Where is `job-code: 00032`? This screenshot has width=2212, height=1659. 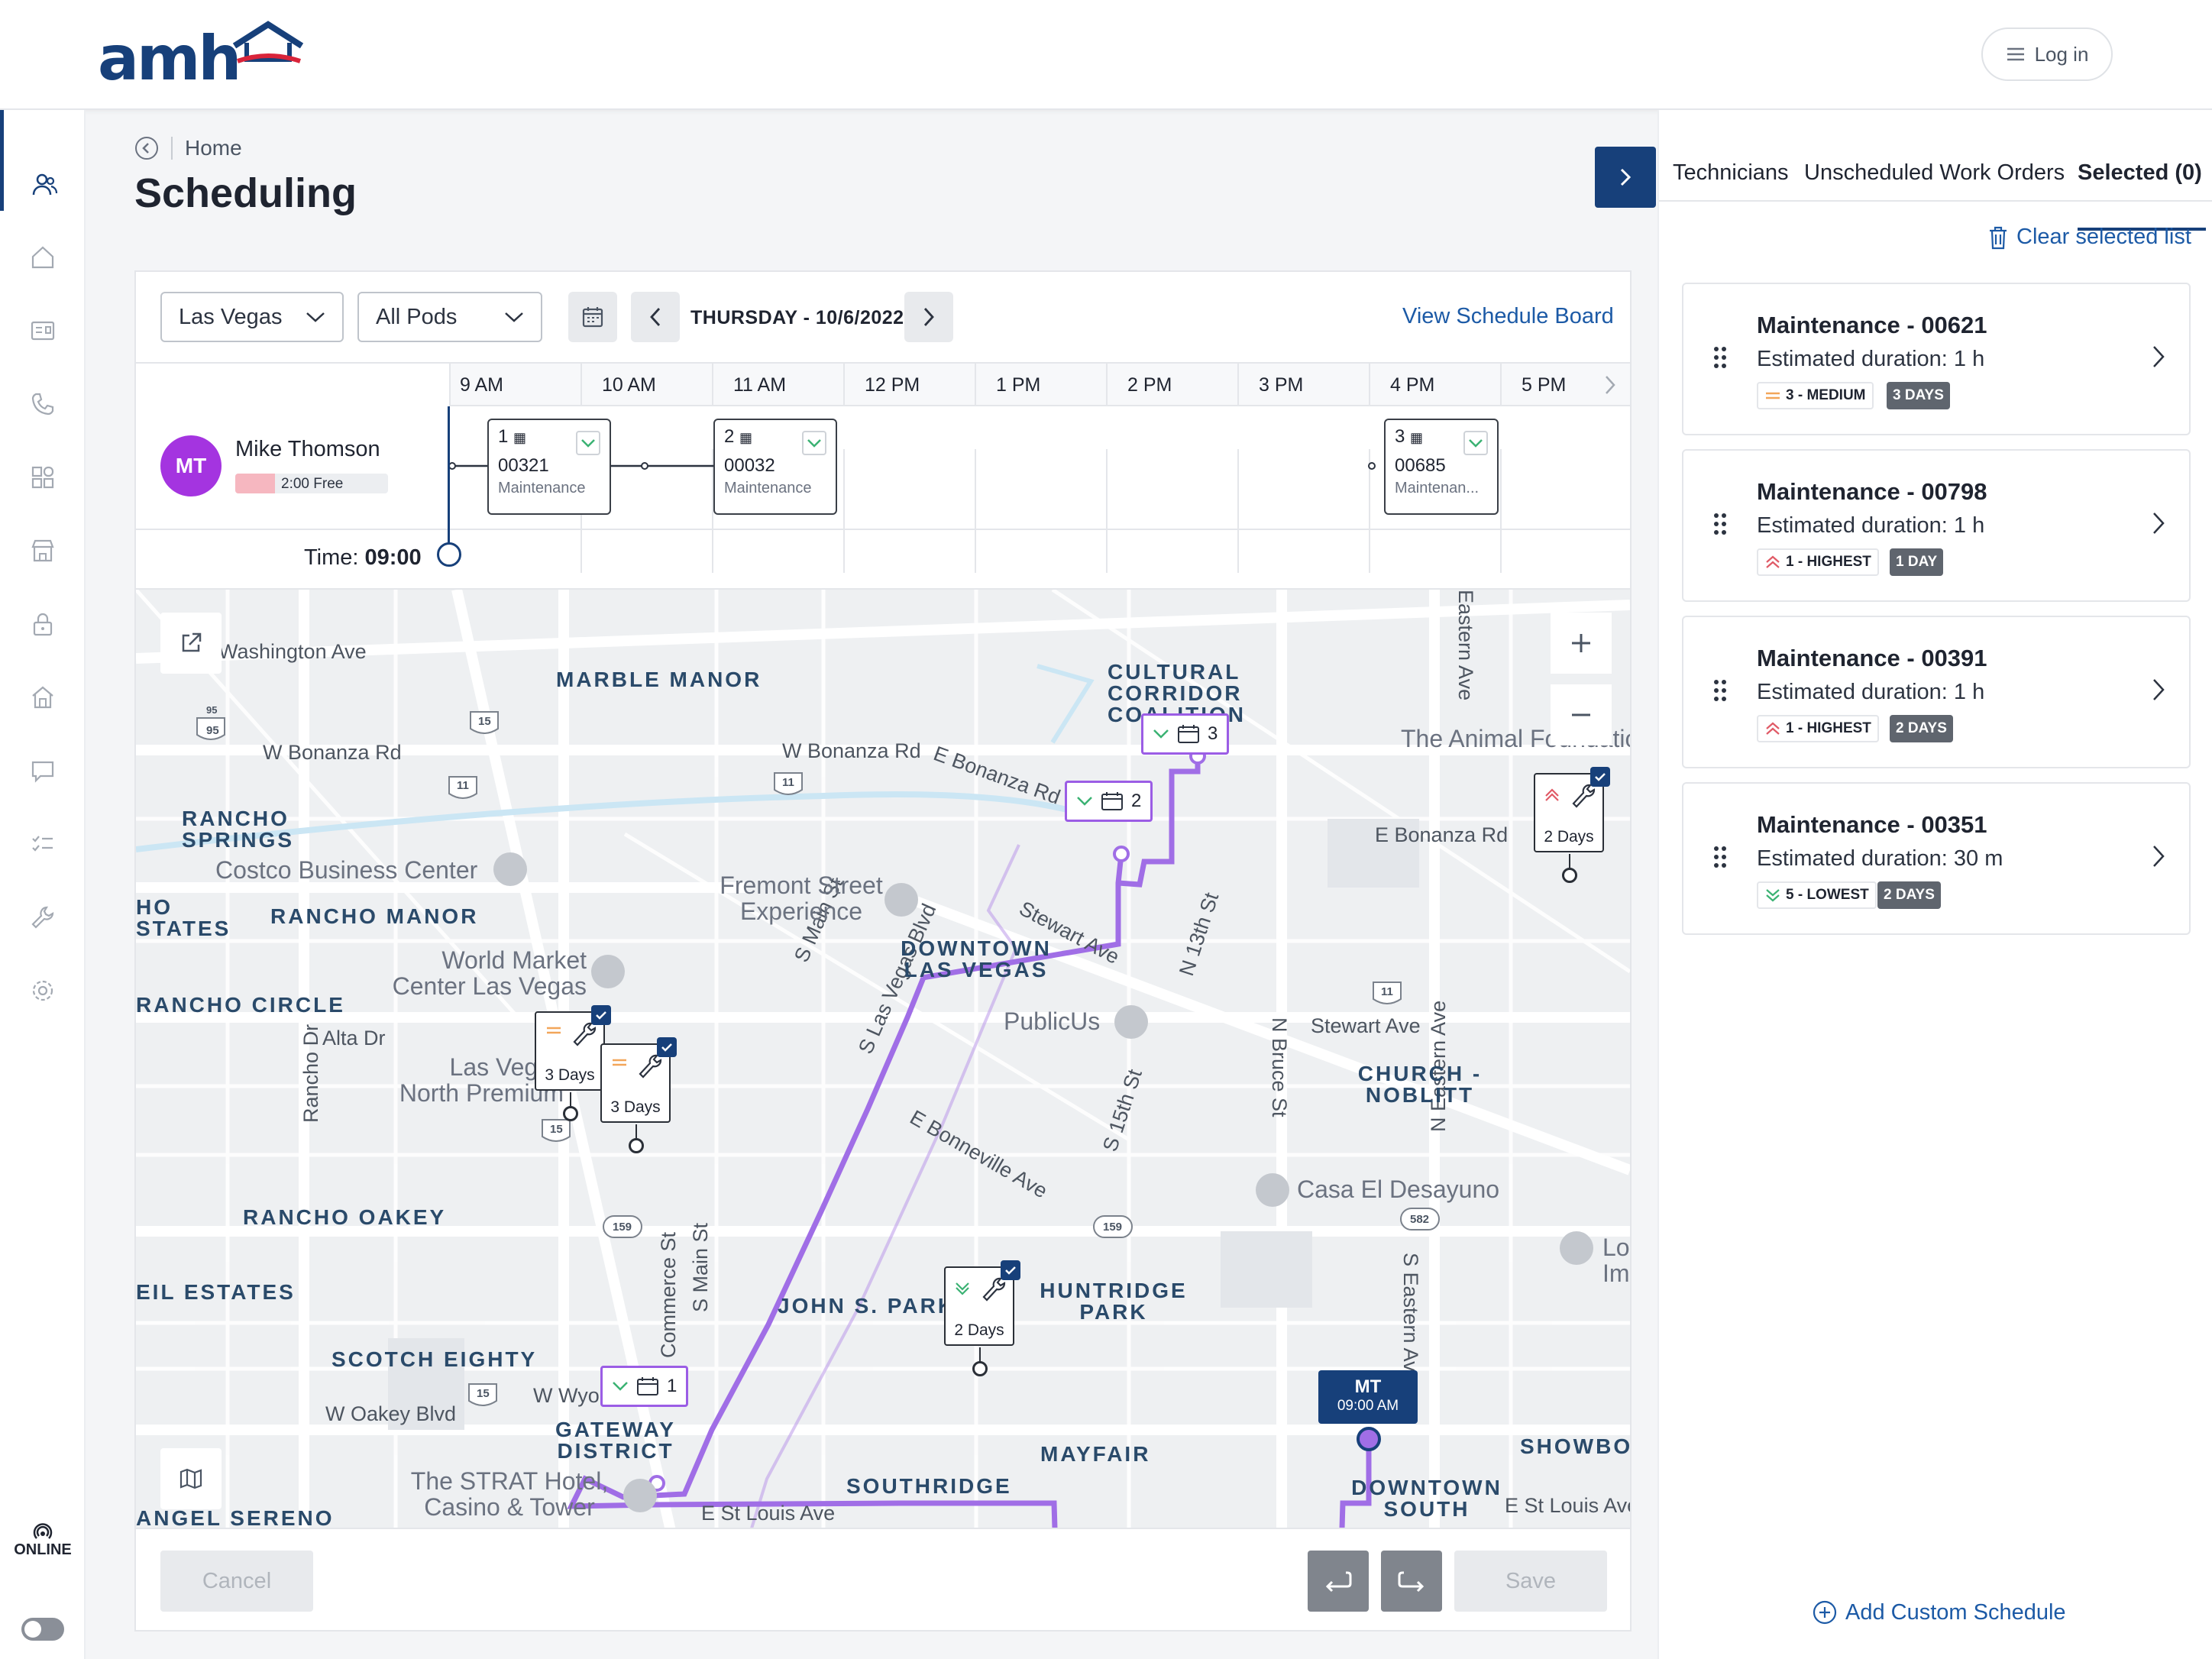 job-code: 00032 is located at coordinates (749, 465).